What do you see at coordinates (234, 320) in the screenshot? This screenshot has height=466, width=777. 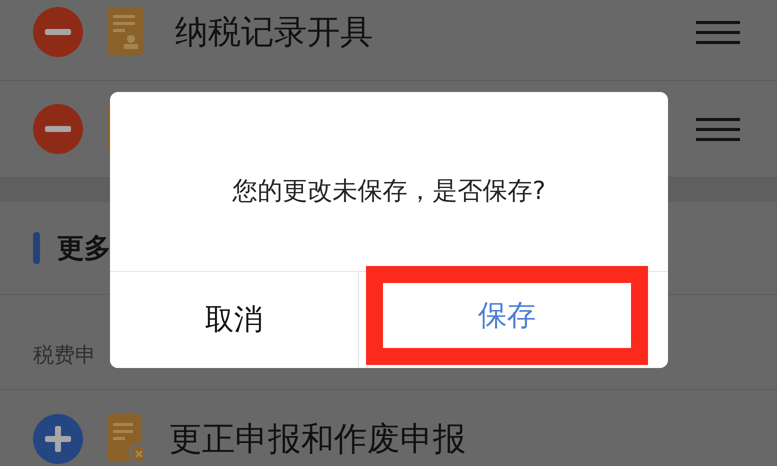 I see `cancel-button: 取消` at bounding box center [234, 320].